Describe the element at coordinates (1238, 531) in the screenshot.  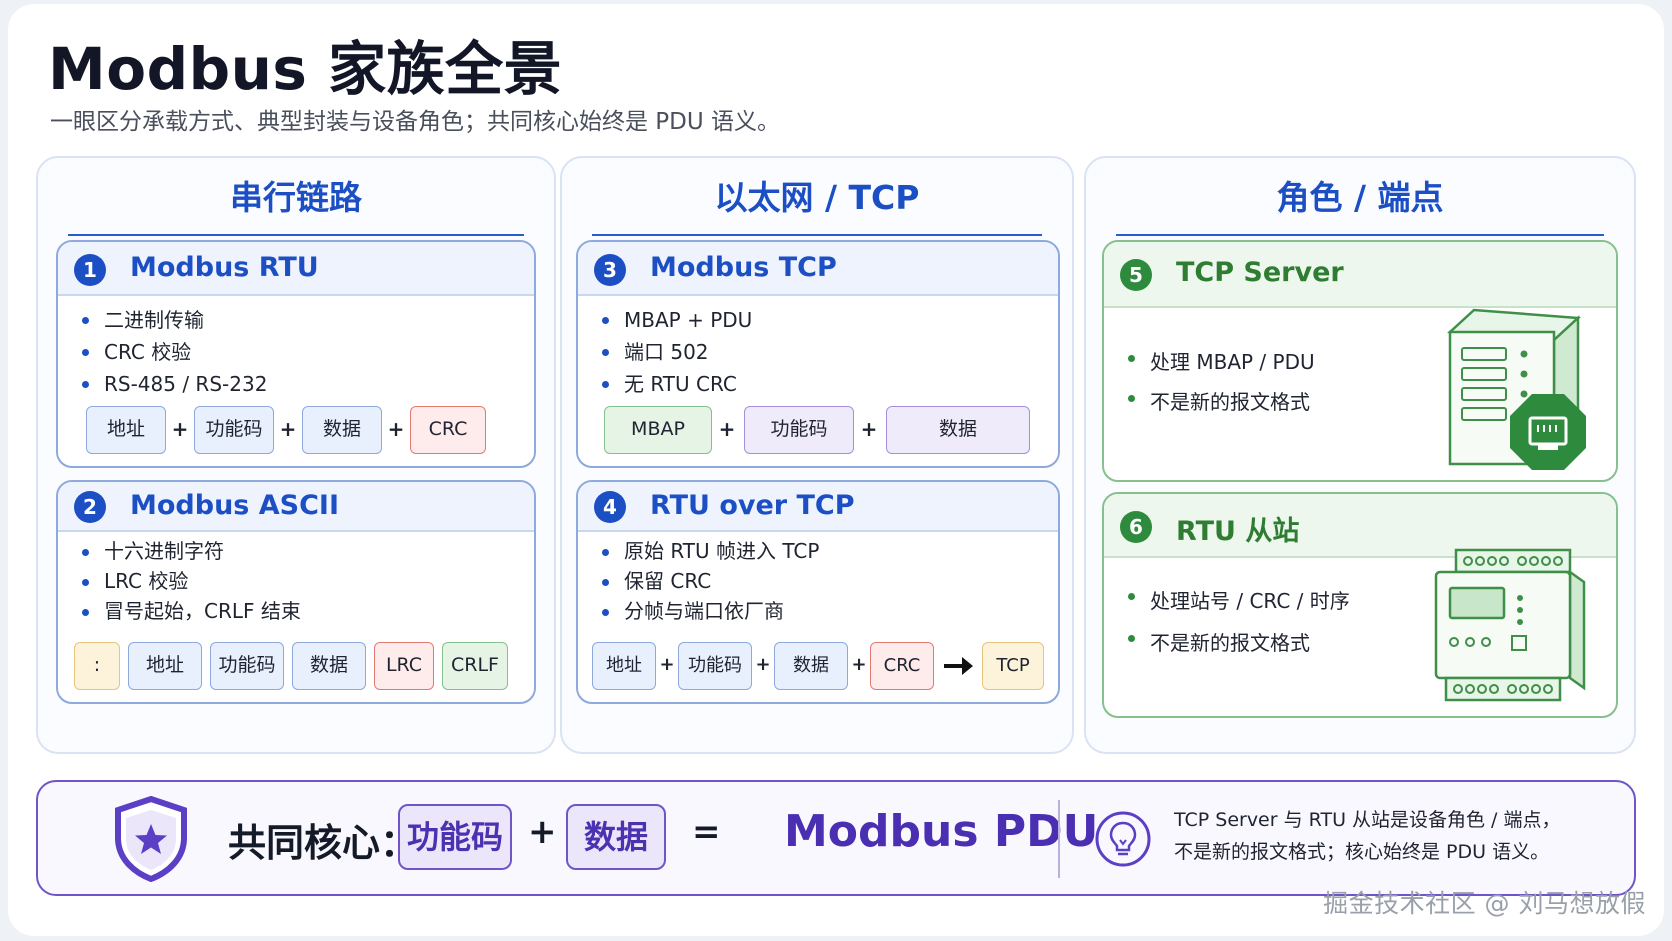
I see `card-title: RTU 从站` at that location.